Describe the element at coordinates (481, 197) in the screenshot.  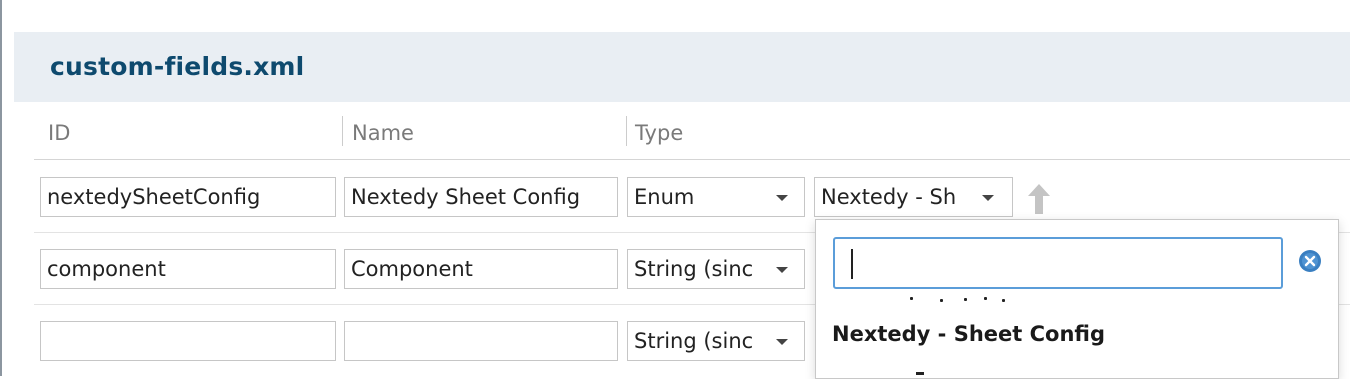
I see `name-field: Nextedy Sheet Config` at that location.